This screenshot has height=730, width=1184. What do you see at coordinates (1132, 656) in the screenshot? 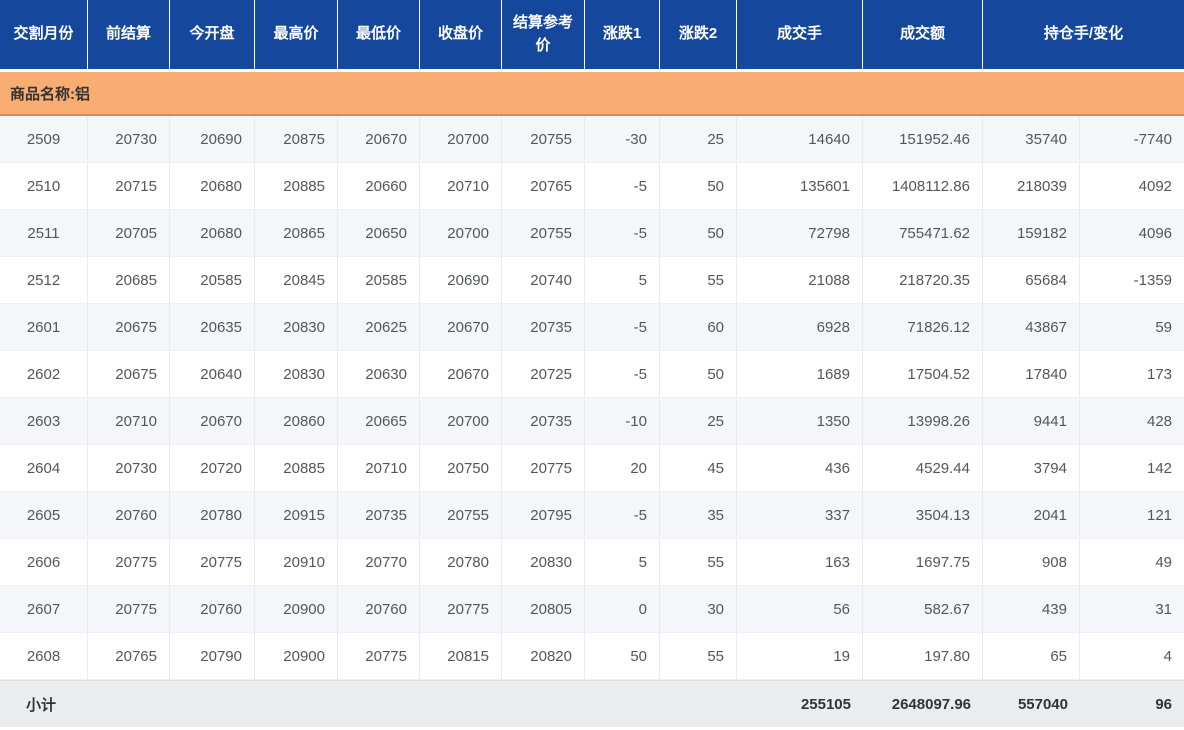
I see `cell-oi_change: 4` at bounding box center [1132, 656].